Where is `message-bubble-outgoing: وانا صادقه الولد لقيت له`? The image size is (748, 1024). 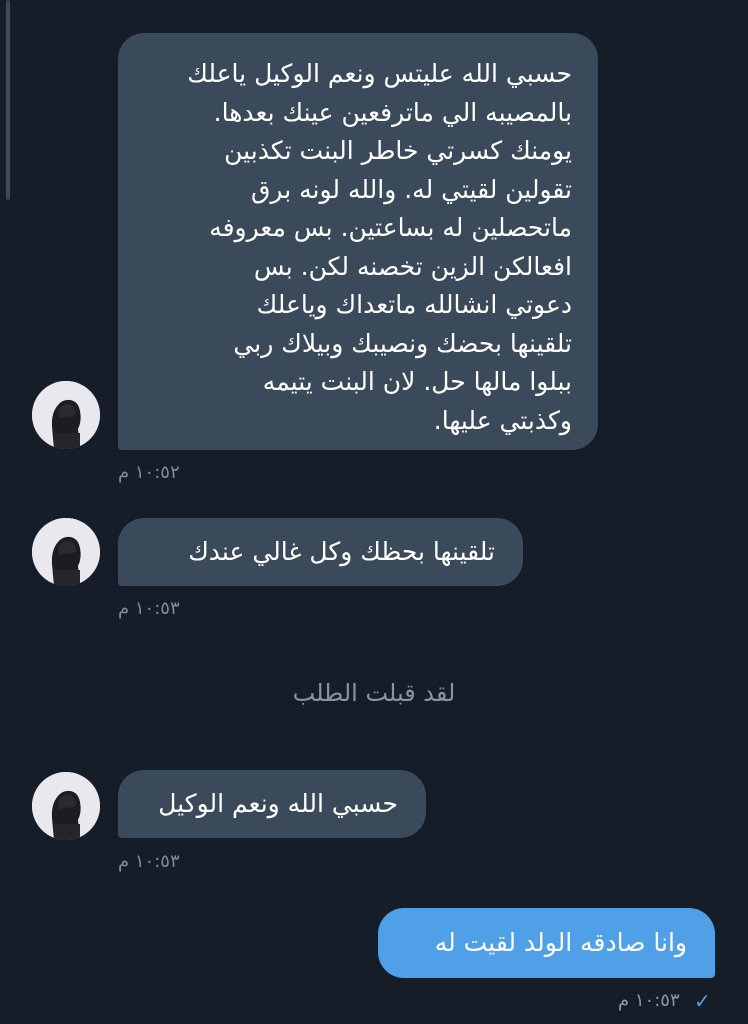
message-bubble-outgoing: وانا صادقه الولد لقيت له is located at coordinates (546, 943).